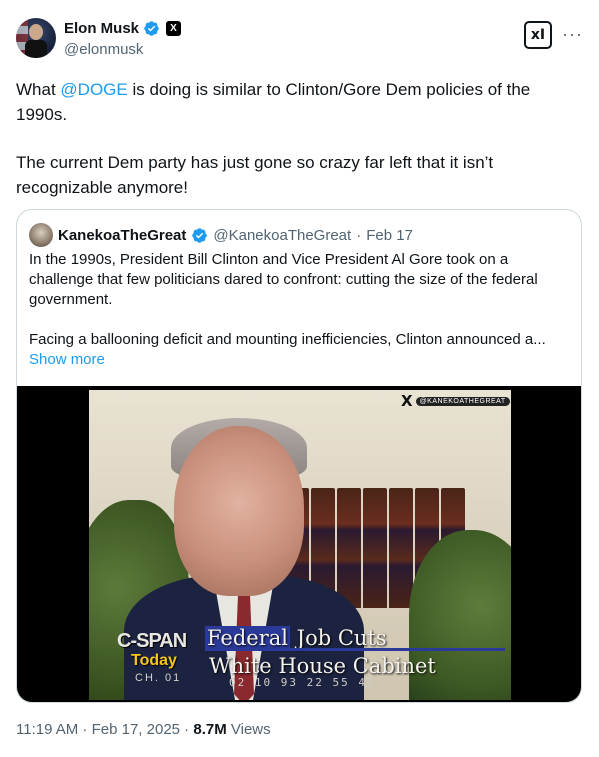  I want to click on verified-badge-icon, so click(151, 28).